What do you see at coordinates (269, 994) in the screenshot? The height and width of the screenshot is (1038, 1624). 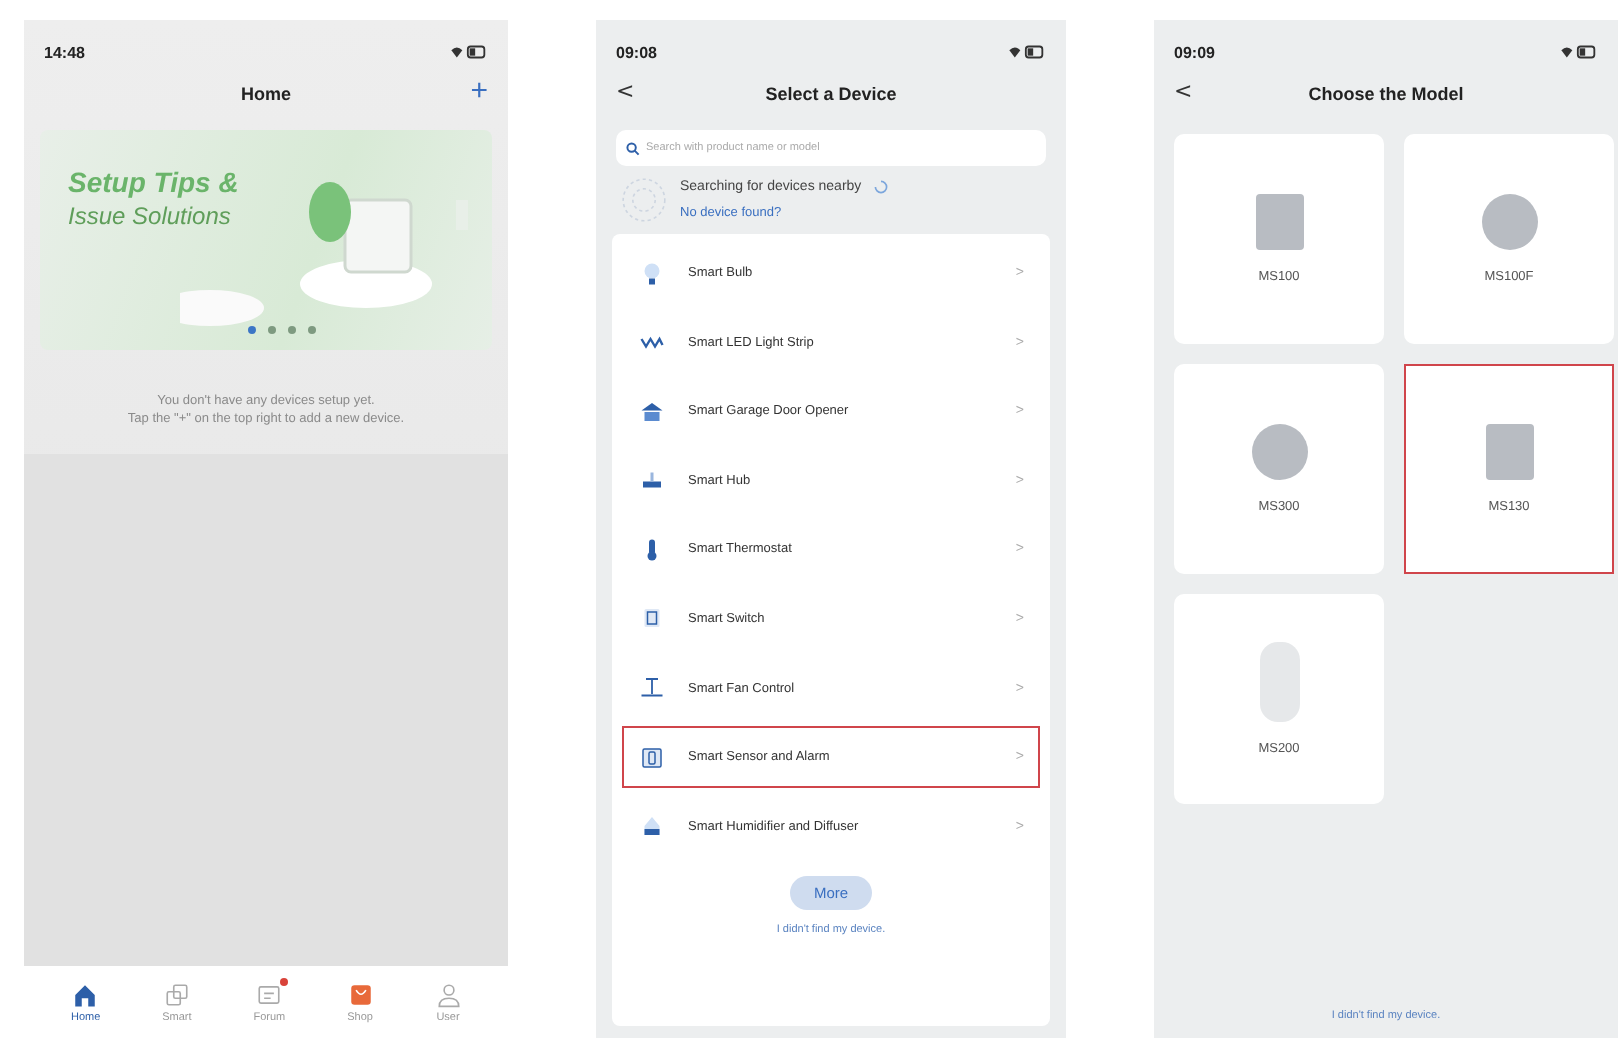 I see `message-icon` at bounding box center [269, 994].